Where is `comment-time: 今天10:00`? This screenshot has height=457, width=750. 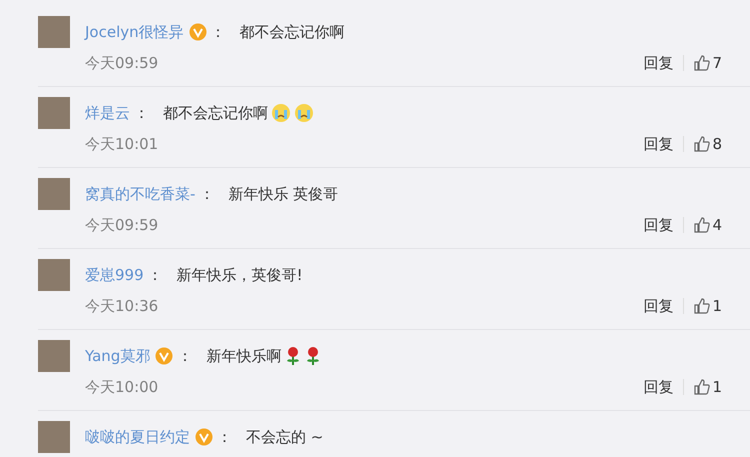 comment-time: 今天10:00 is located at coordinates (122, 387).